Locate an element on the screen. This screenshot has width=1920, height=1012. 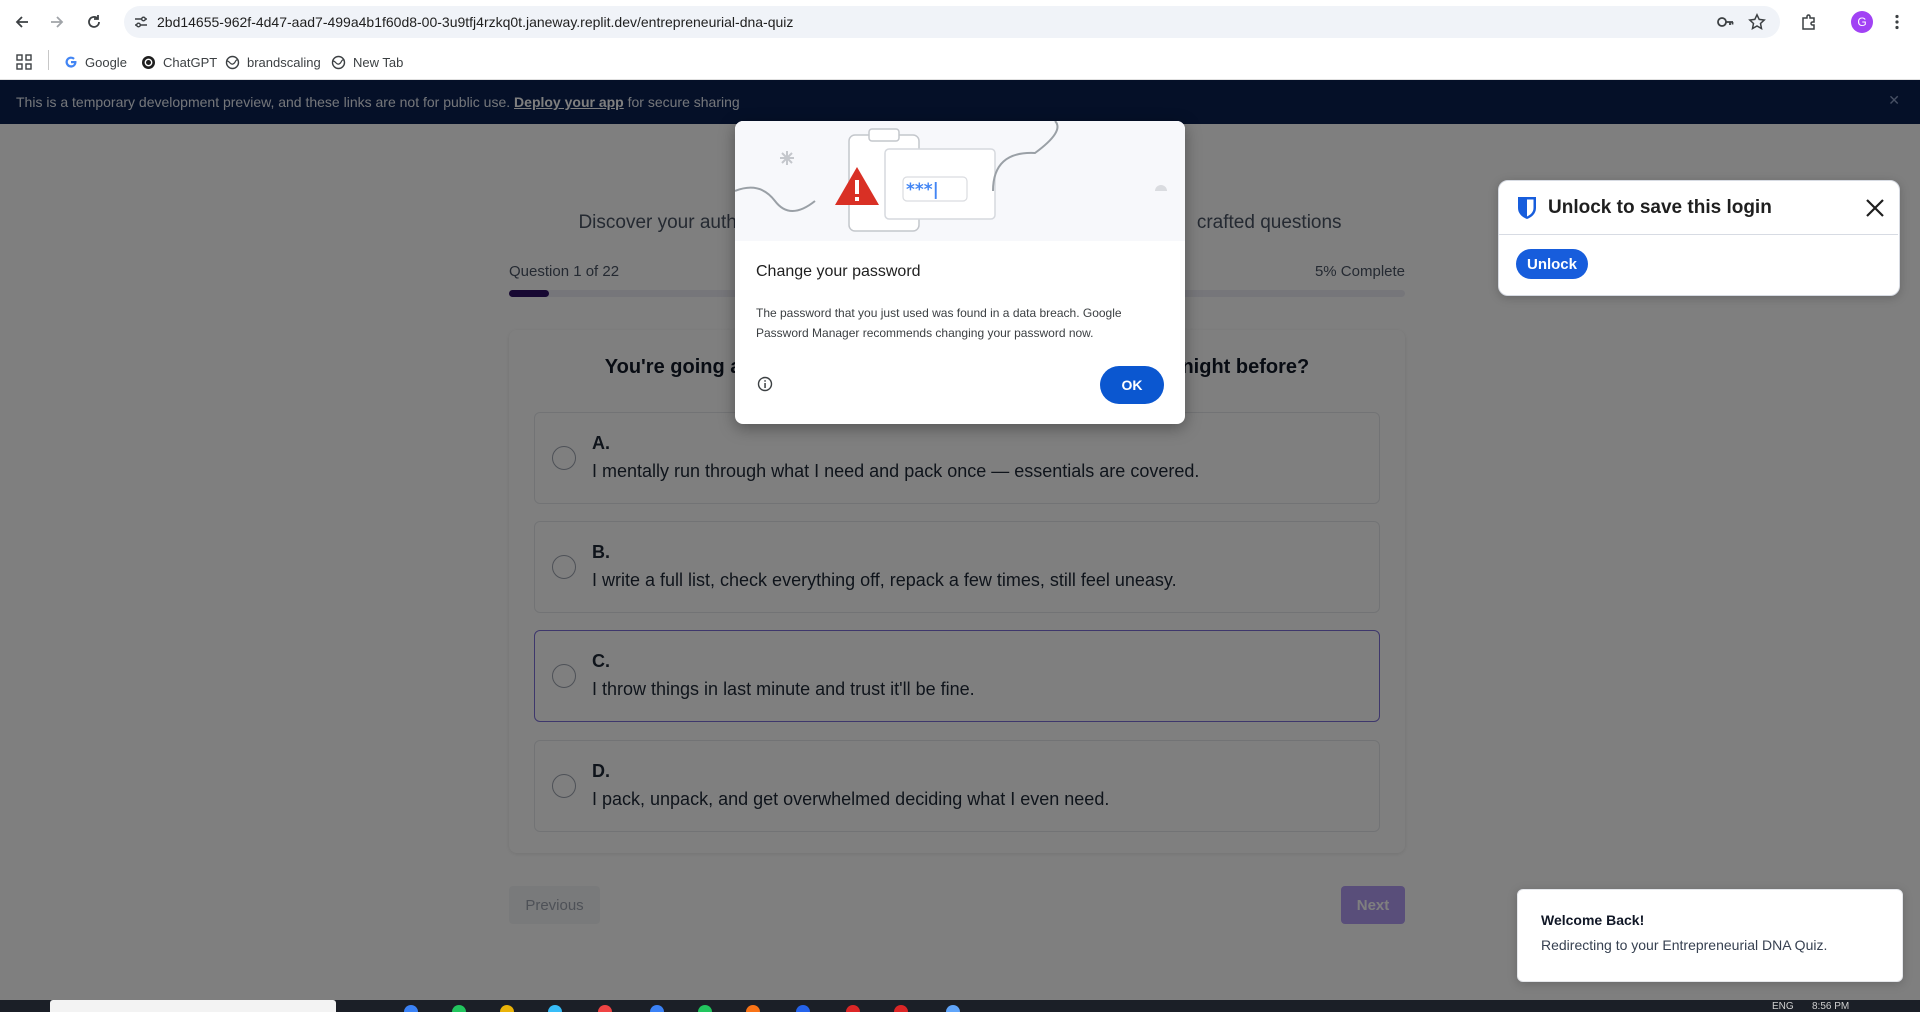
extensions-button is located at coordinates (1809, 22).